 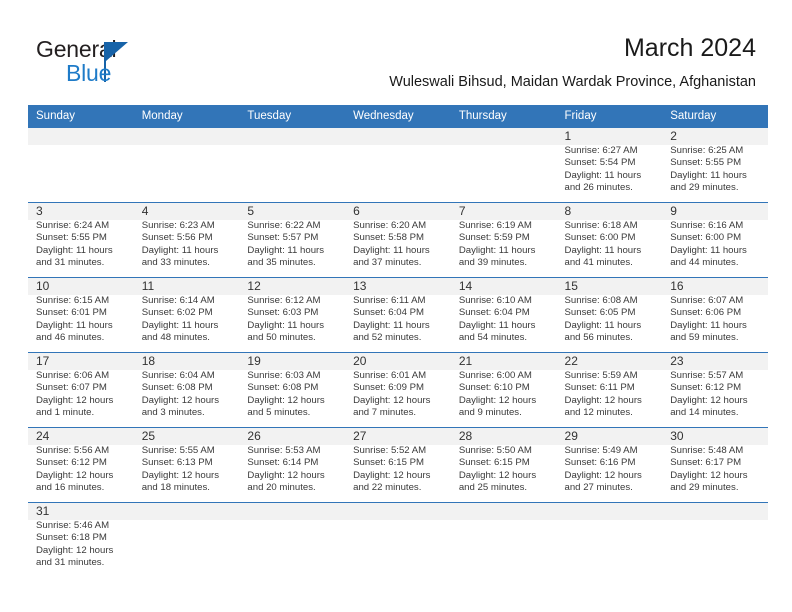 What do you see at coordinates (704, 337) in the screenshot?
I see `daylight-duration-line2: and 59 minutes.` at bounding box center [704, 337].